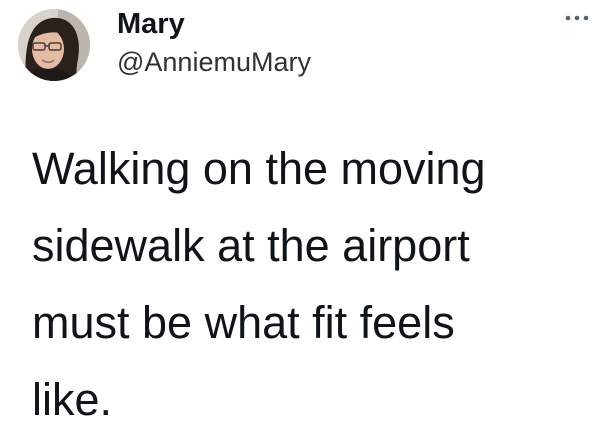 Image resolution: width=600 pixels, height=438 pixels. Describe the element at coordinates (151, 24) in the screenshot. I see `author-display-name: Mary` at that location.